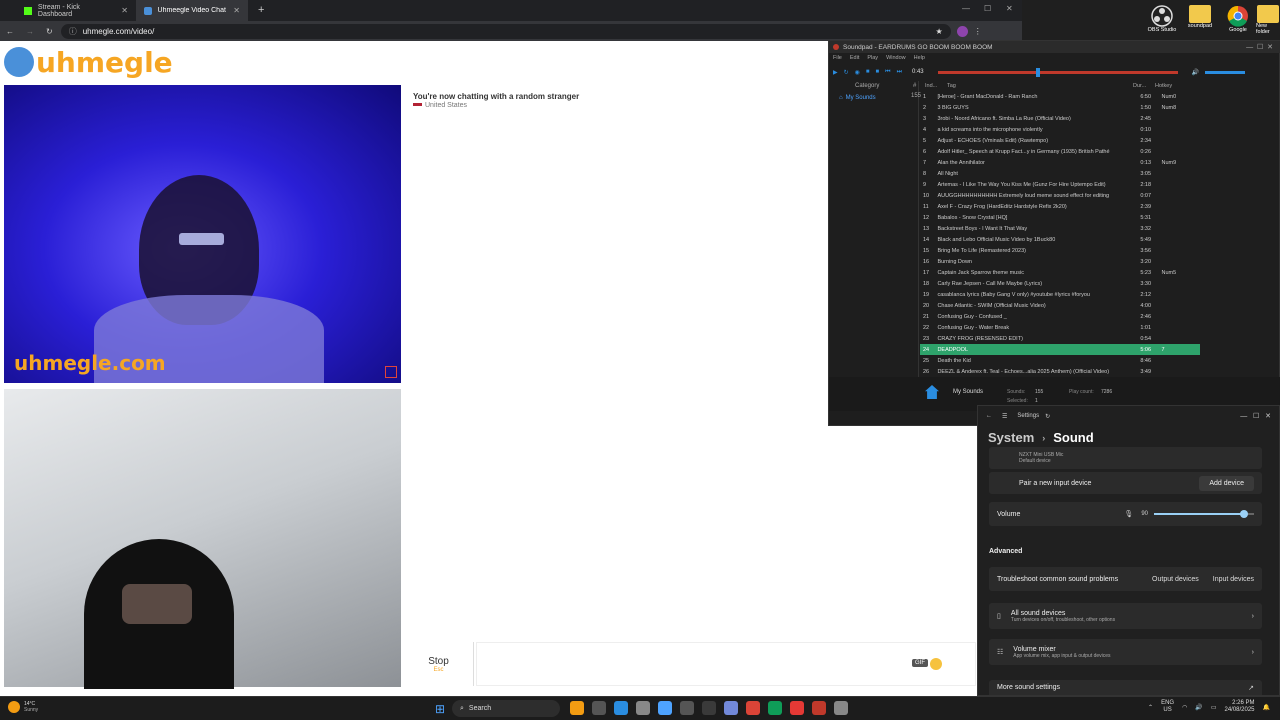  What do you see at coordinates (1060, 250) in the screenshot?
I see `sound-row: 15 Bring Me To Life (Remastered 2023) 3:56` at bounding box center [1060, 250].